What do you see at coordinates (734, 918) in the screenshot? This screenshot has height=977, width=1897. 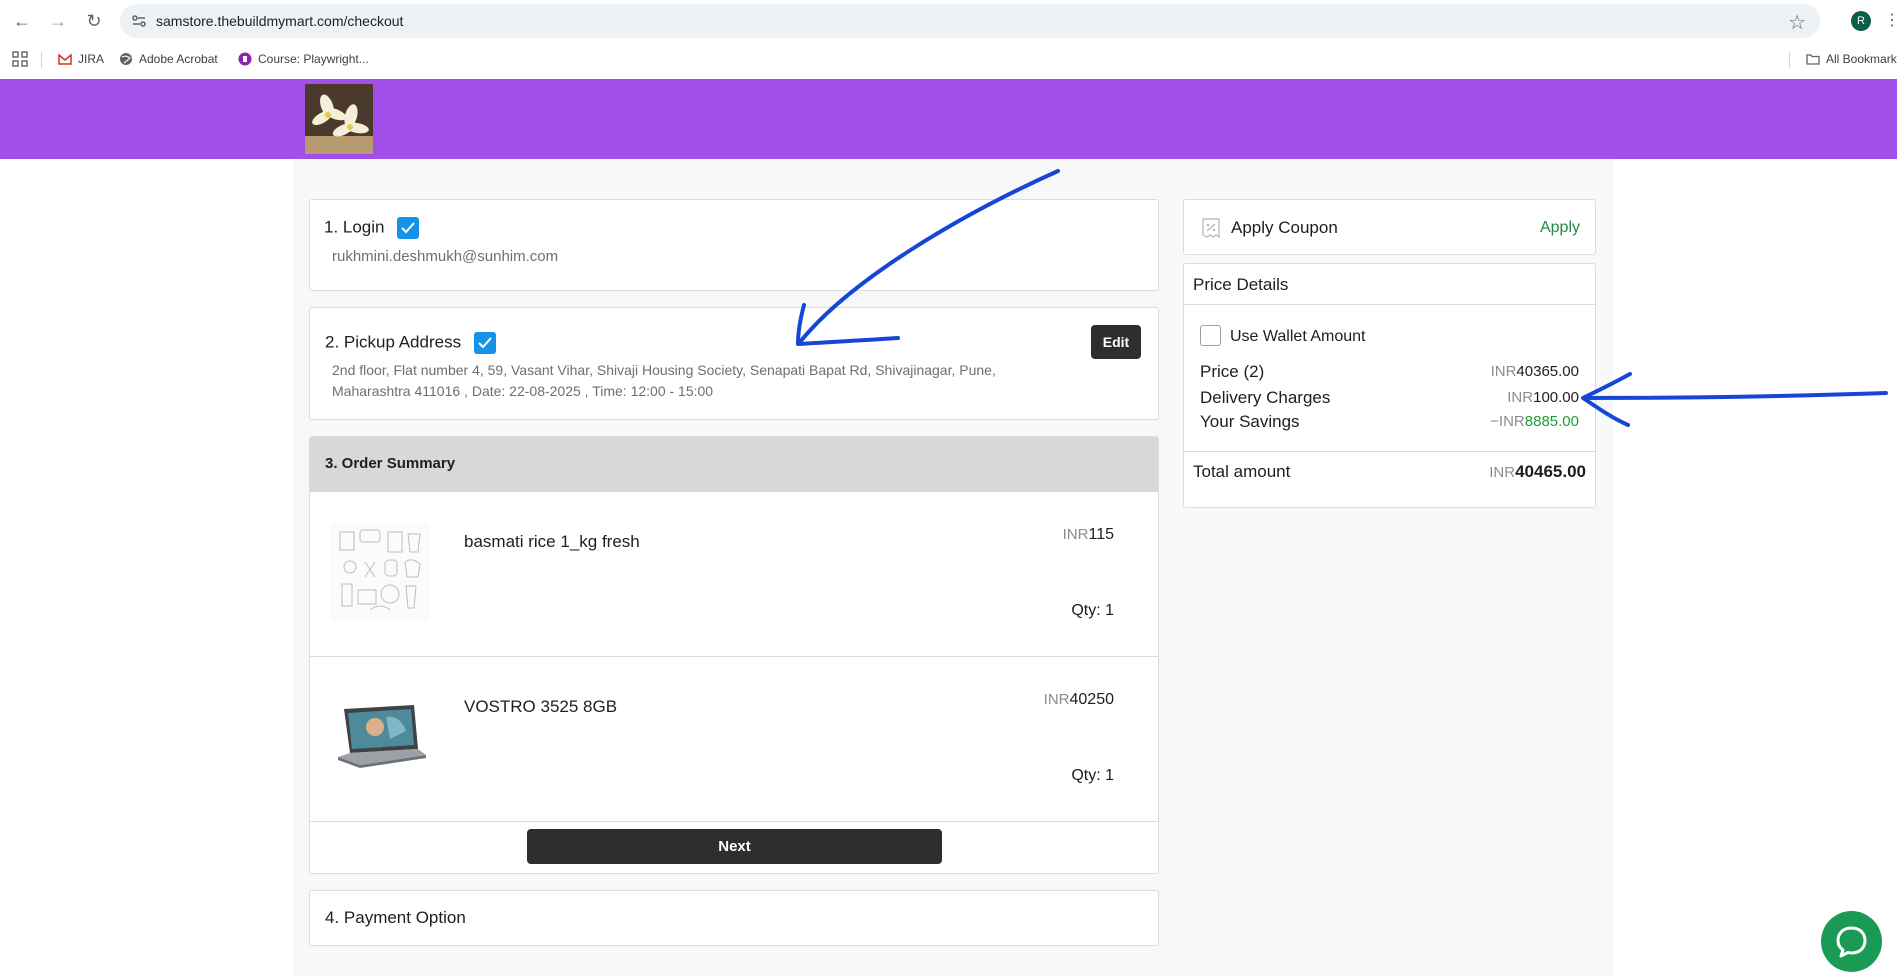 I see `payment-option-card: 4. Payment Option` at bounding box center [734, 918].